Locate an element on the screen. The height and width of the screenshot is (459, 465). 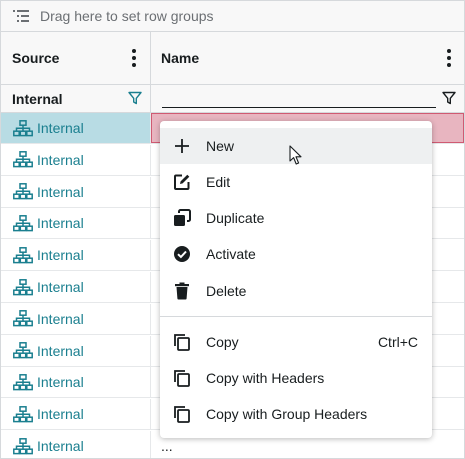
column-header-source: Source is located at coordinates (76, 58).